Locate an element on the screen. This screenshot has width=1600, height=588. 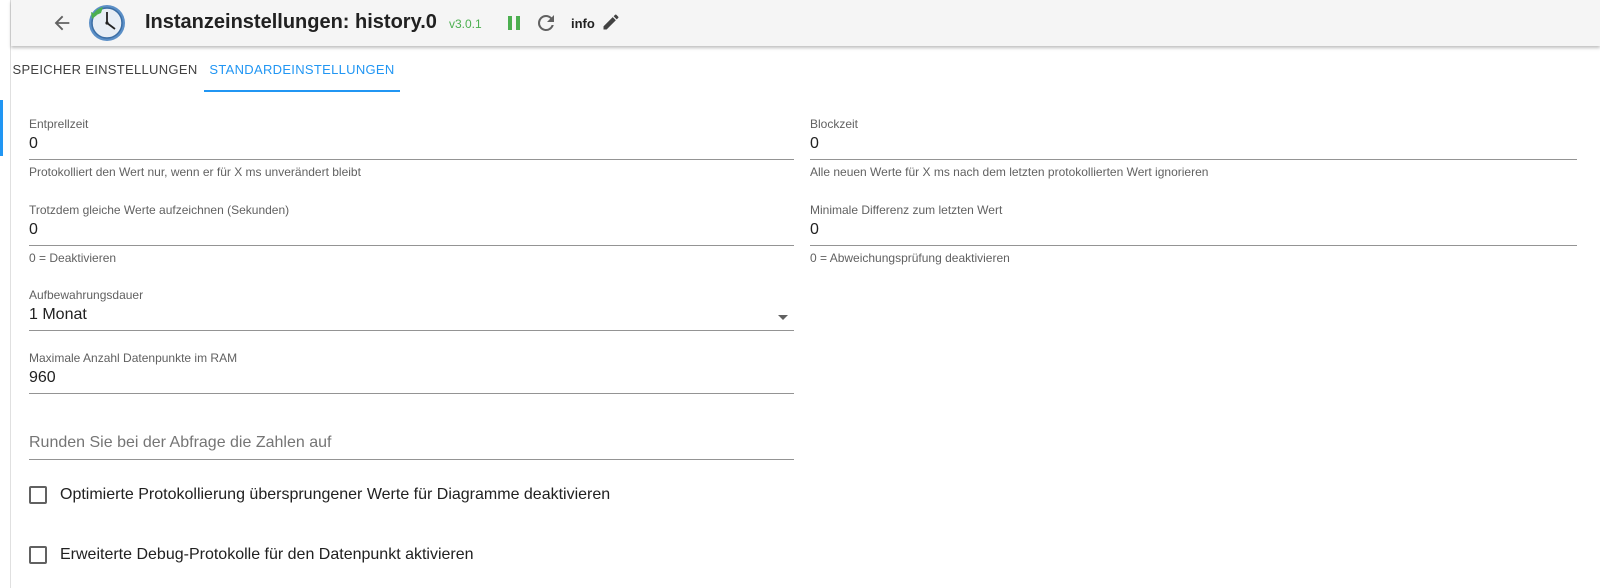
left-sidebar-active-marker is located at coordinates (1, 128).